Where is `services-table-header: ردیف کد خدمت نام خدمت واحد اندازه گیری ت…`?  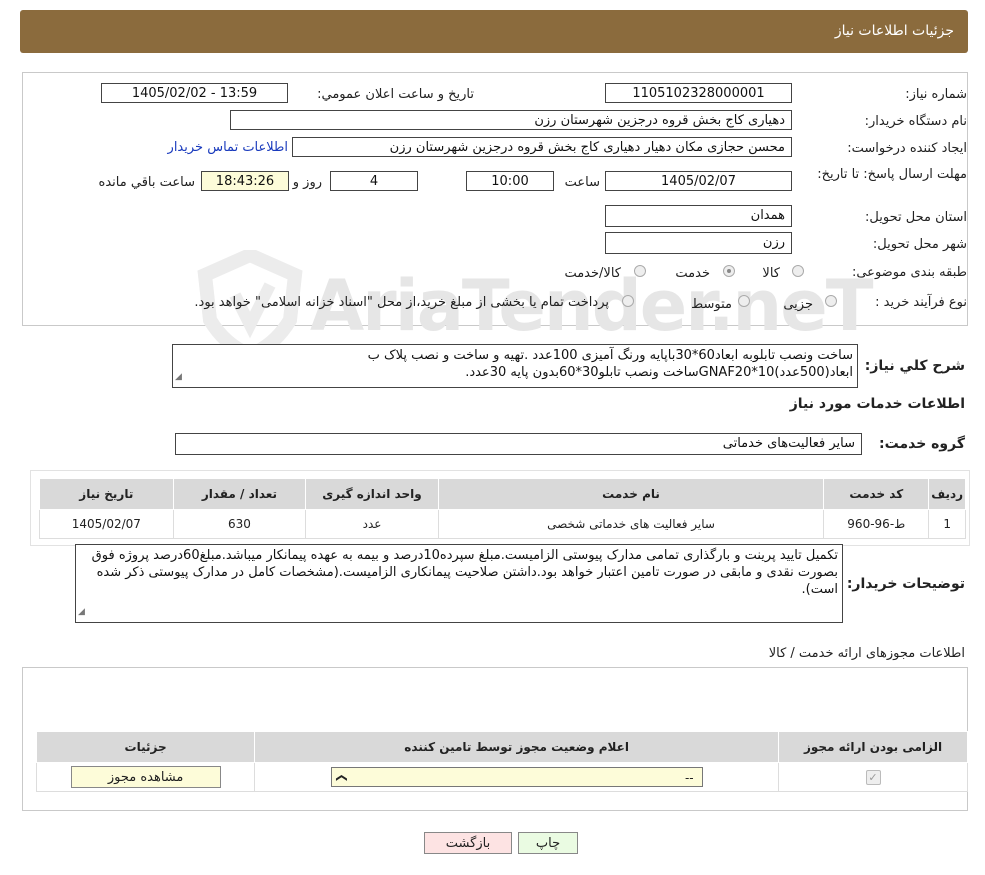
services-table-header: ردیف کد خدمت نام خدمت واحد اندازه گیری ت… is located at coordinates (502, 494).